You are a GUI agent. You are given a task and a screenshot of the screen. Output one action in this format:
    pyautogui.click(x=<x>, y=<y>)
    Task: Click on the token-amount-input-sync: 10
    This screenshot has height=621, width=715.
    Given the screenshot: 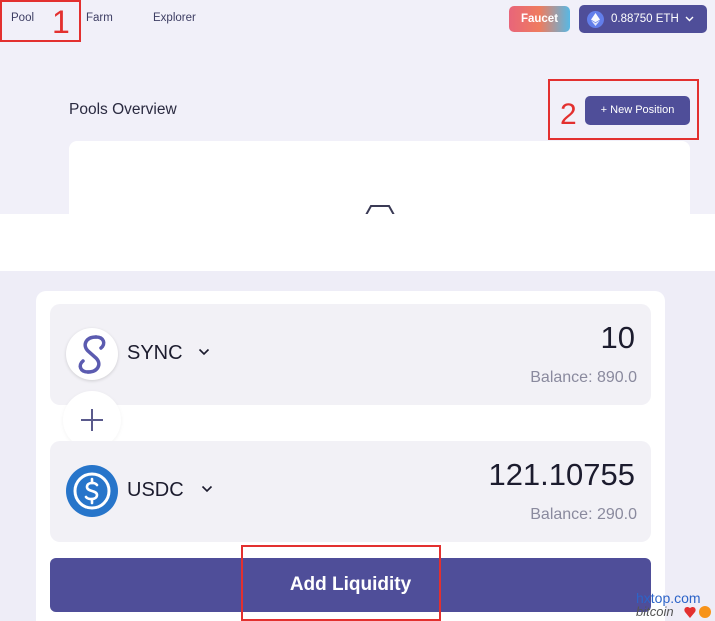 What is the action you would take?
    pyautogui.click(x=618, y=338)
    